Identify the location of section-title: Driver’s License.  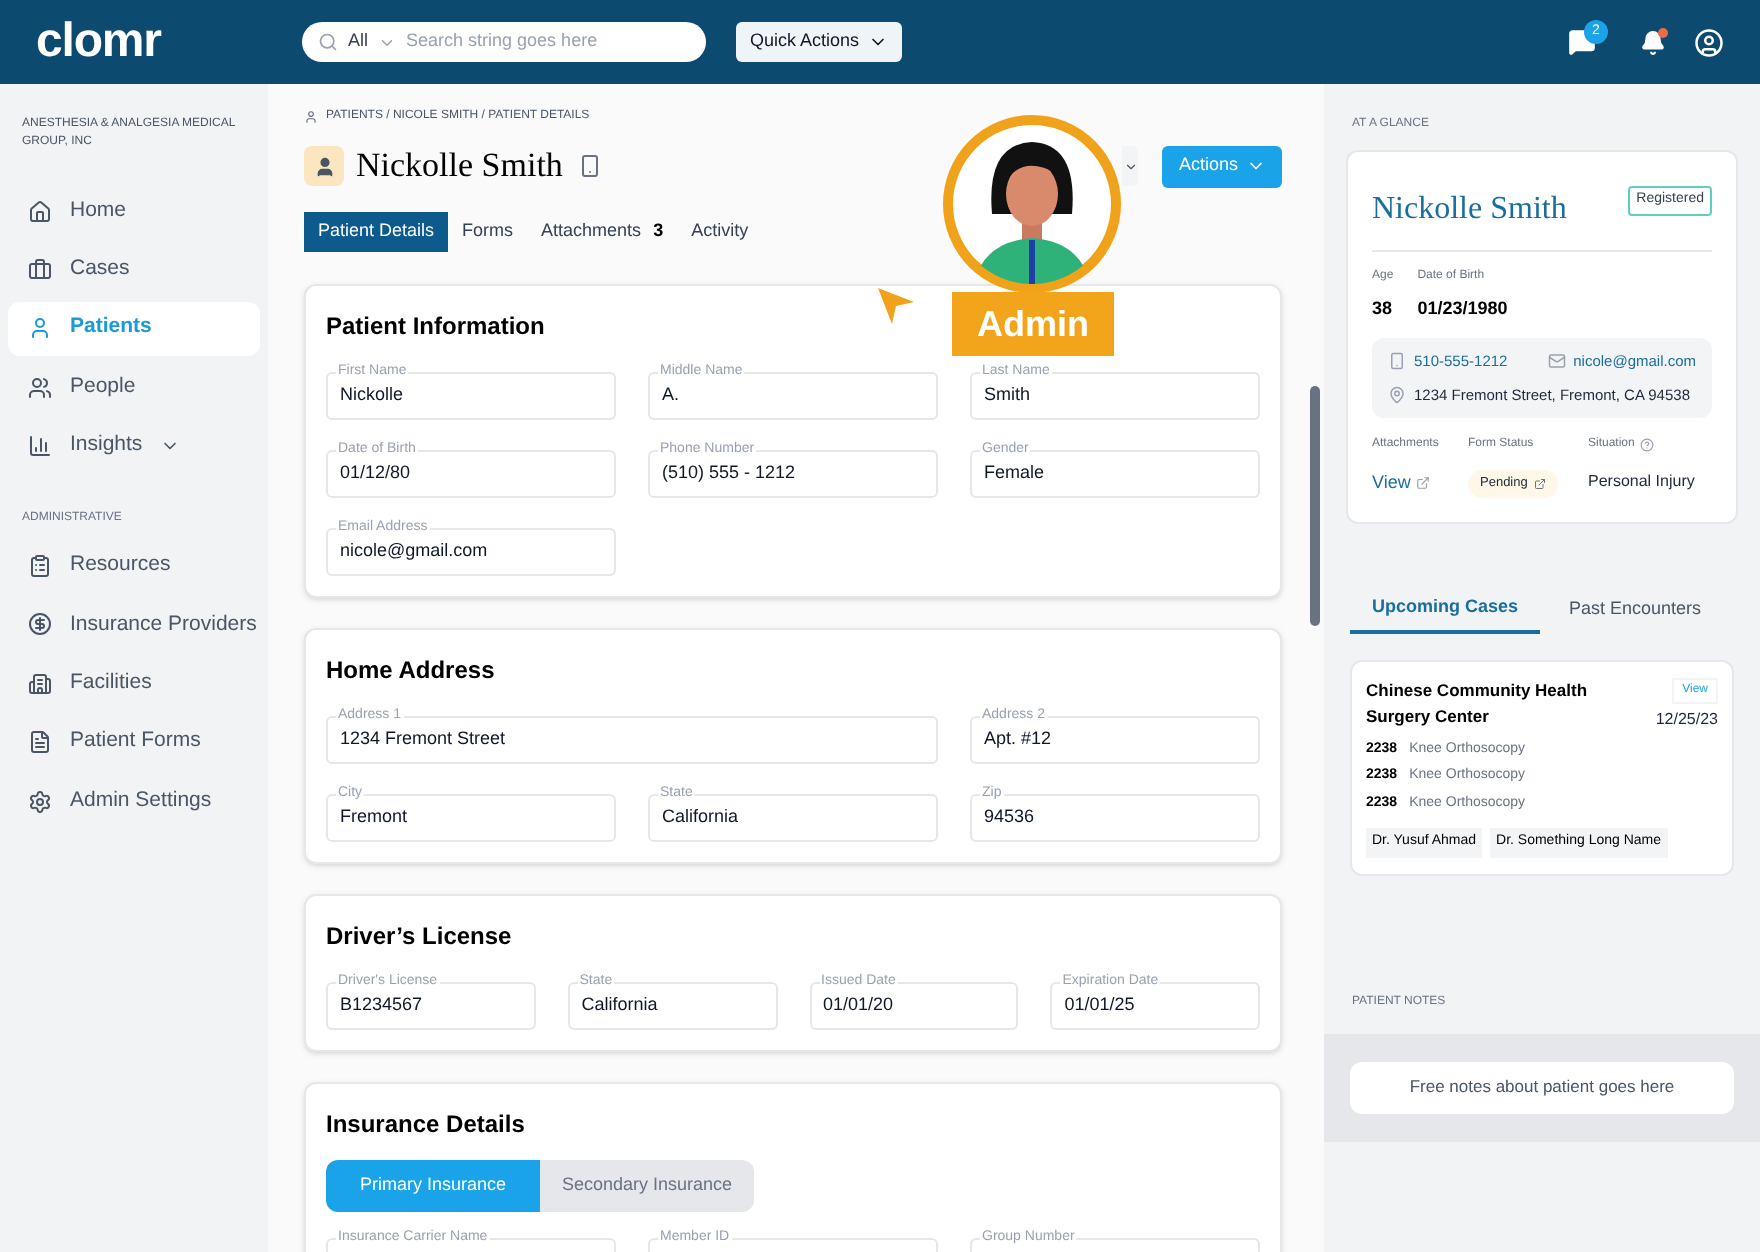
(419, 937).